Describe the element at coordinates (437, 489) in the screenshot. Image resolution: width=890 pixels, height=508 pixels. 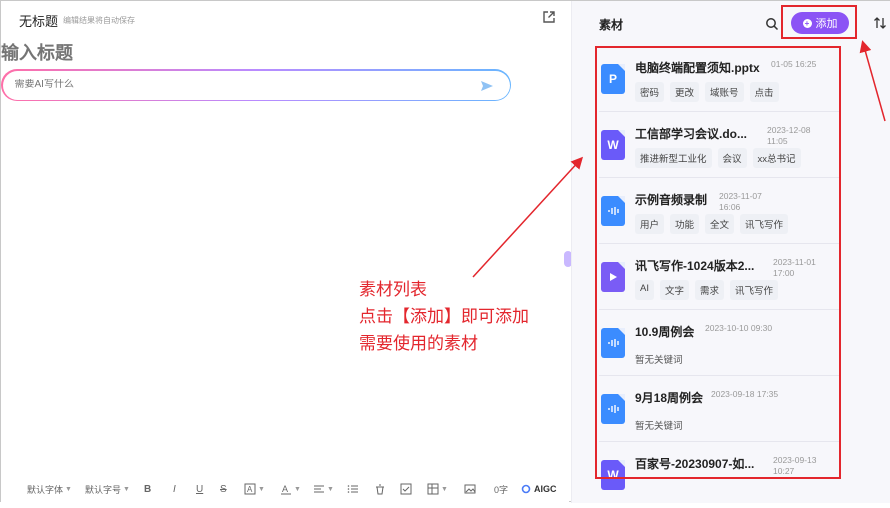
I see `table-icon: ▼` at that location.